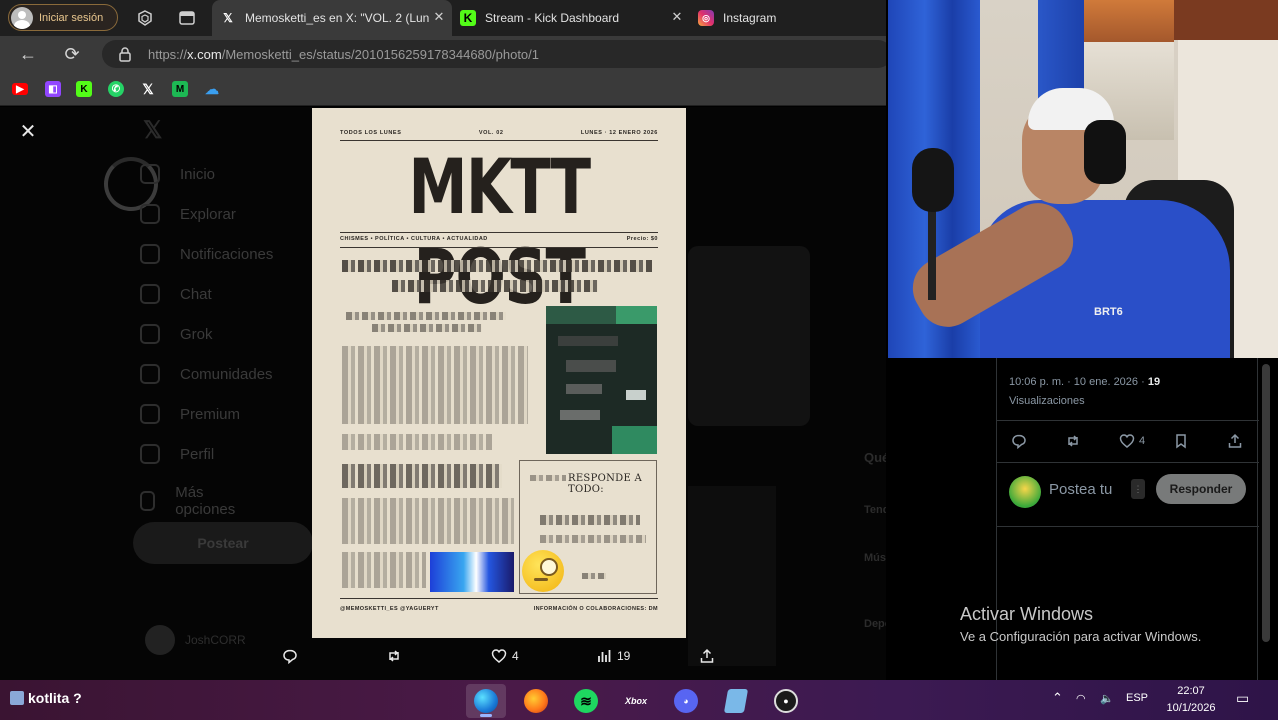 This screenshot has width=1278, height=720. I want to click on home-icon, so click(150, 174).